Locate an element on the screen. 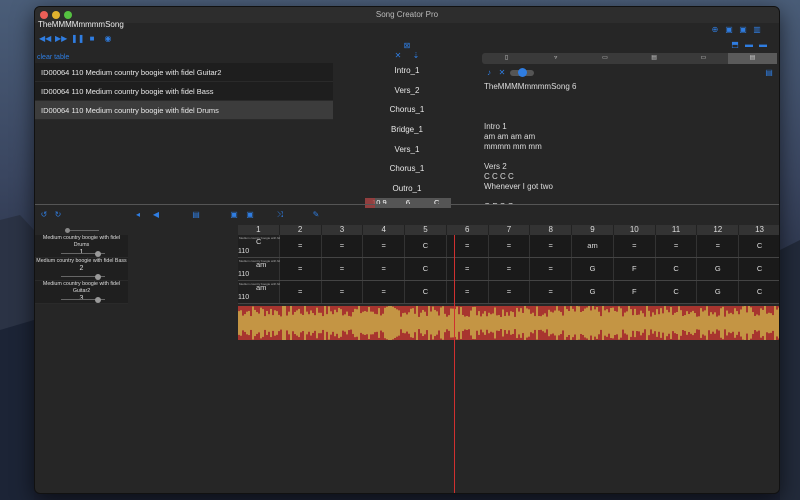 This screenshot has height=500, width=800. clear-table-link: clear table is located at coordinates (53, 57).